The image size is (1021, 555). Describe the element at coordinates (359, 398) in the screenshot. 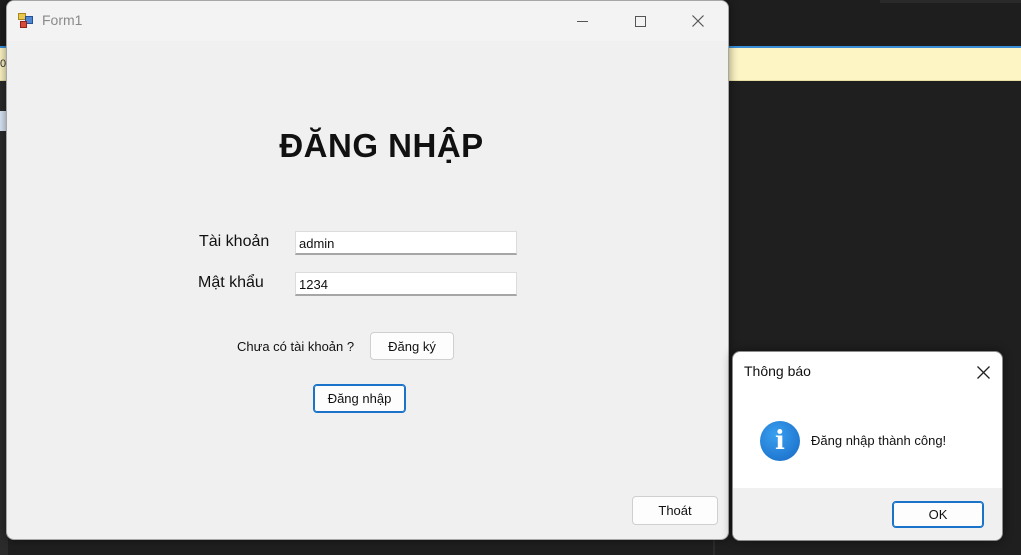

I see `login-button: Đăng nhập` at that location.